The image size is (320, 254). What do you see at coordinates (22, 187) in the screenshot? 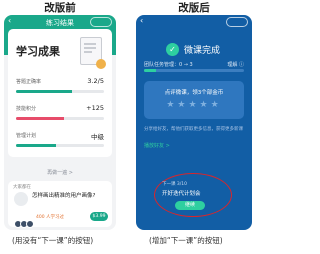
I see `recommend-label: 大家都在` at bounding box center [22, 187].